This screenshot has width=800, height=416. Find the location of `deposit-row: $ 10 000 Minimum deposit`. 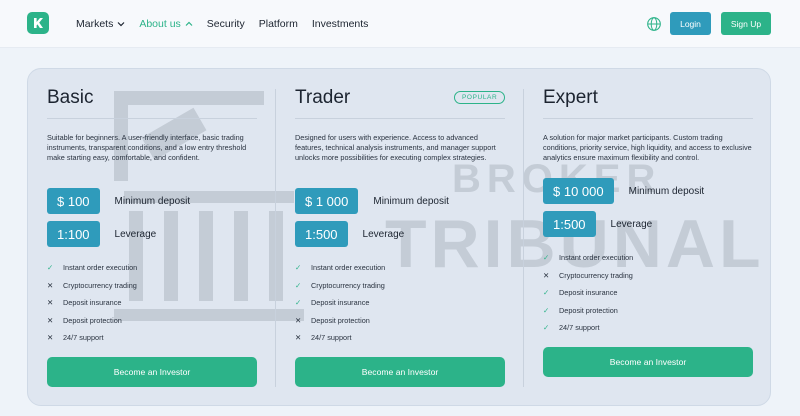

deposit-row: $ 10 000 Minimum deposit is located at coordinates (623, 191).